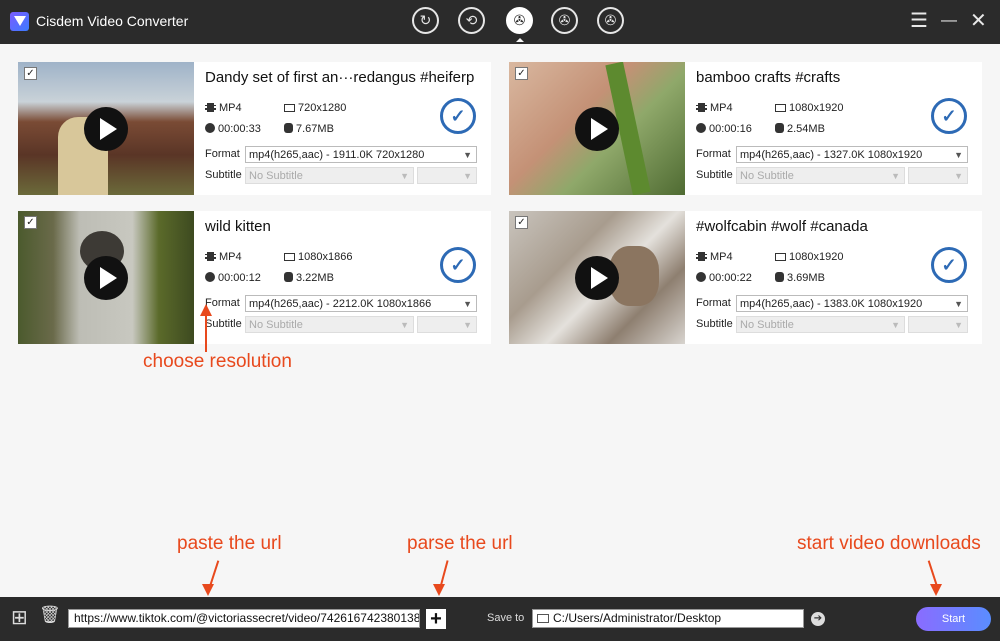 The height and width of the screenshot is (641, 1000). What do you see at coordinates (50, 615) in the screenshot?
I see `delete-button: 🗑` at bounding box center [50, 615].